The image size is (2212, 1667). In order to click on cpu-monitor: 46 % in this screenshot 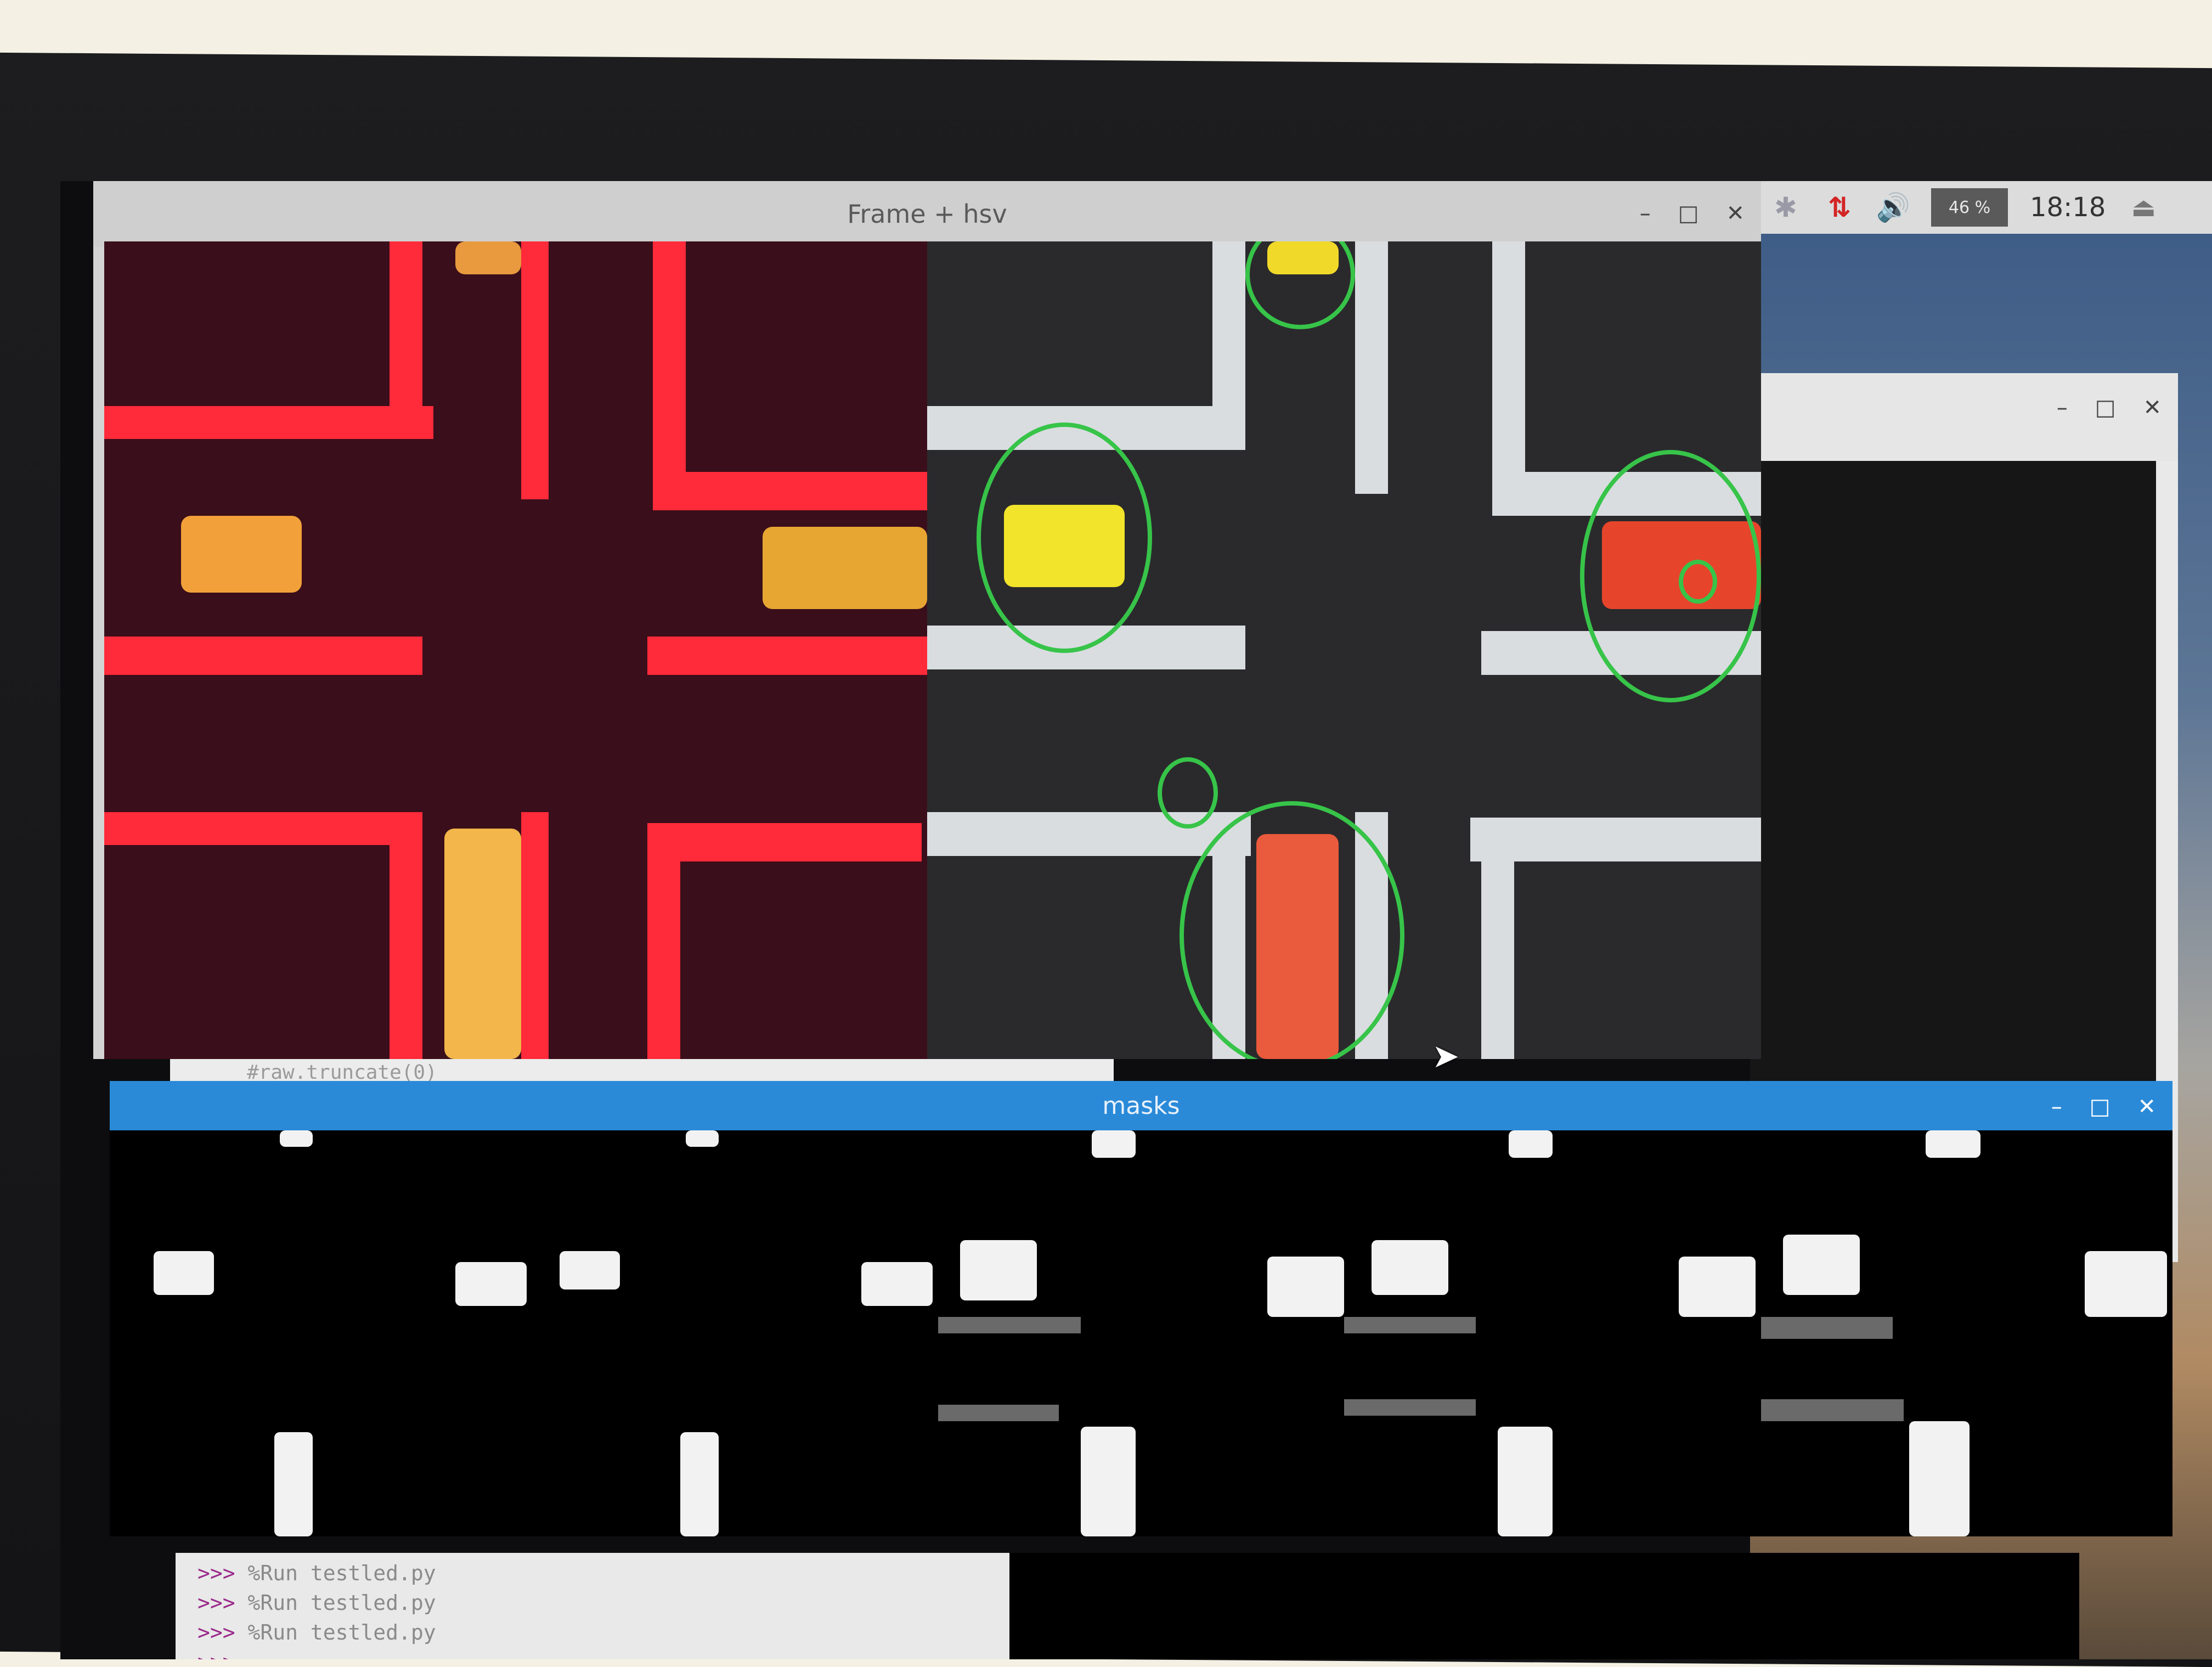, I will do `click(1970, 207)`.